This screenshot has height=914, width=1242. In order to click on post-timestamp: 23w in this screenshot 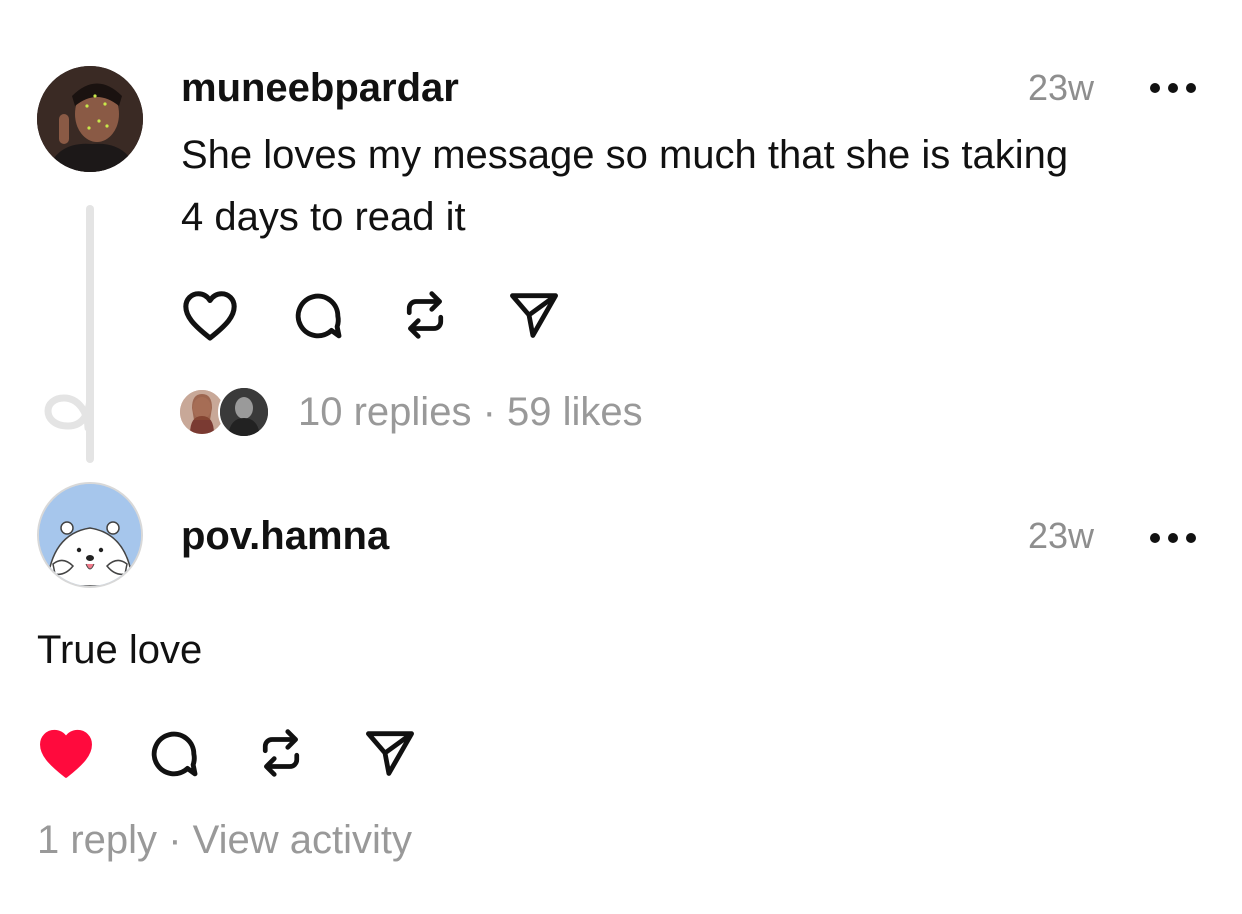, I will do `click(1061, 87)`.